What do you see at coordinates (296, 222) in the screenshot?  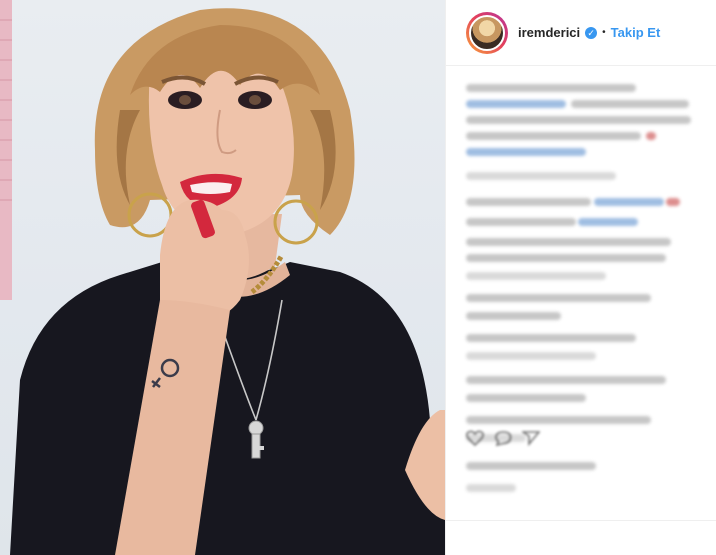 I see `right-hoop-earring` at bounding box center [296, 222].